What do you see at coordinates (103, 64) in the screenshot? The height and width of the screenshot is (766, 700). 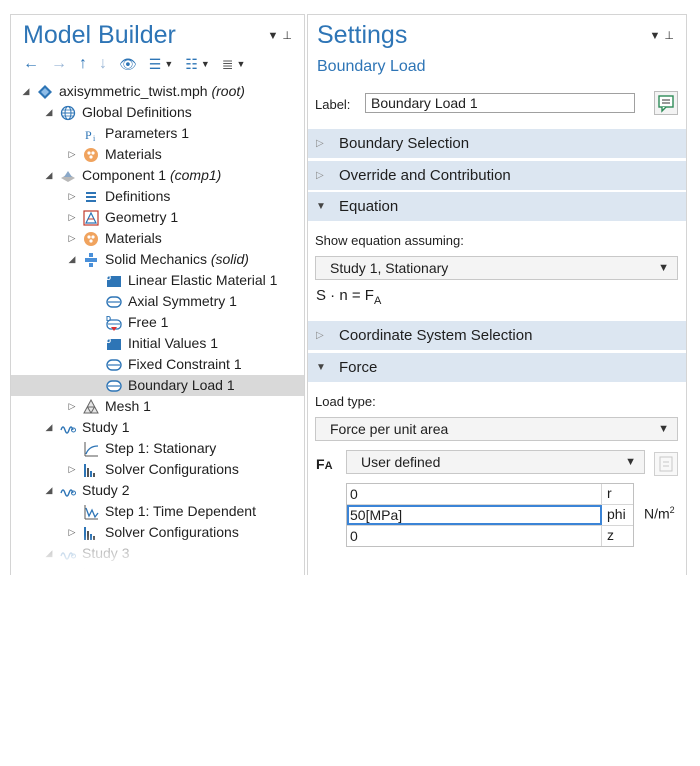 I see `move-down-icon: ↓` at bounding box center [103, 64].